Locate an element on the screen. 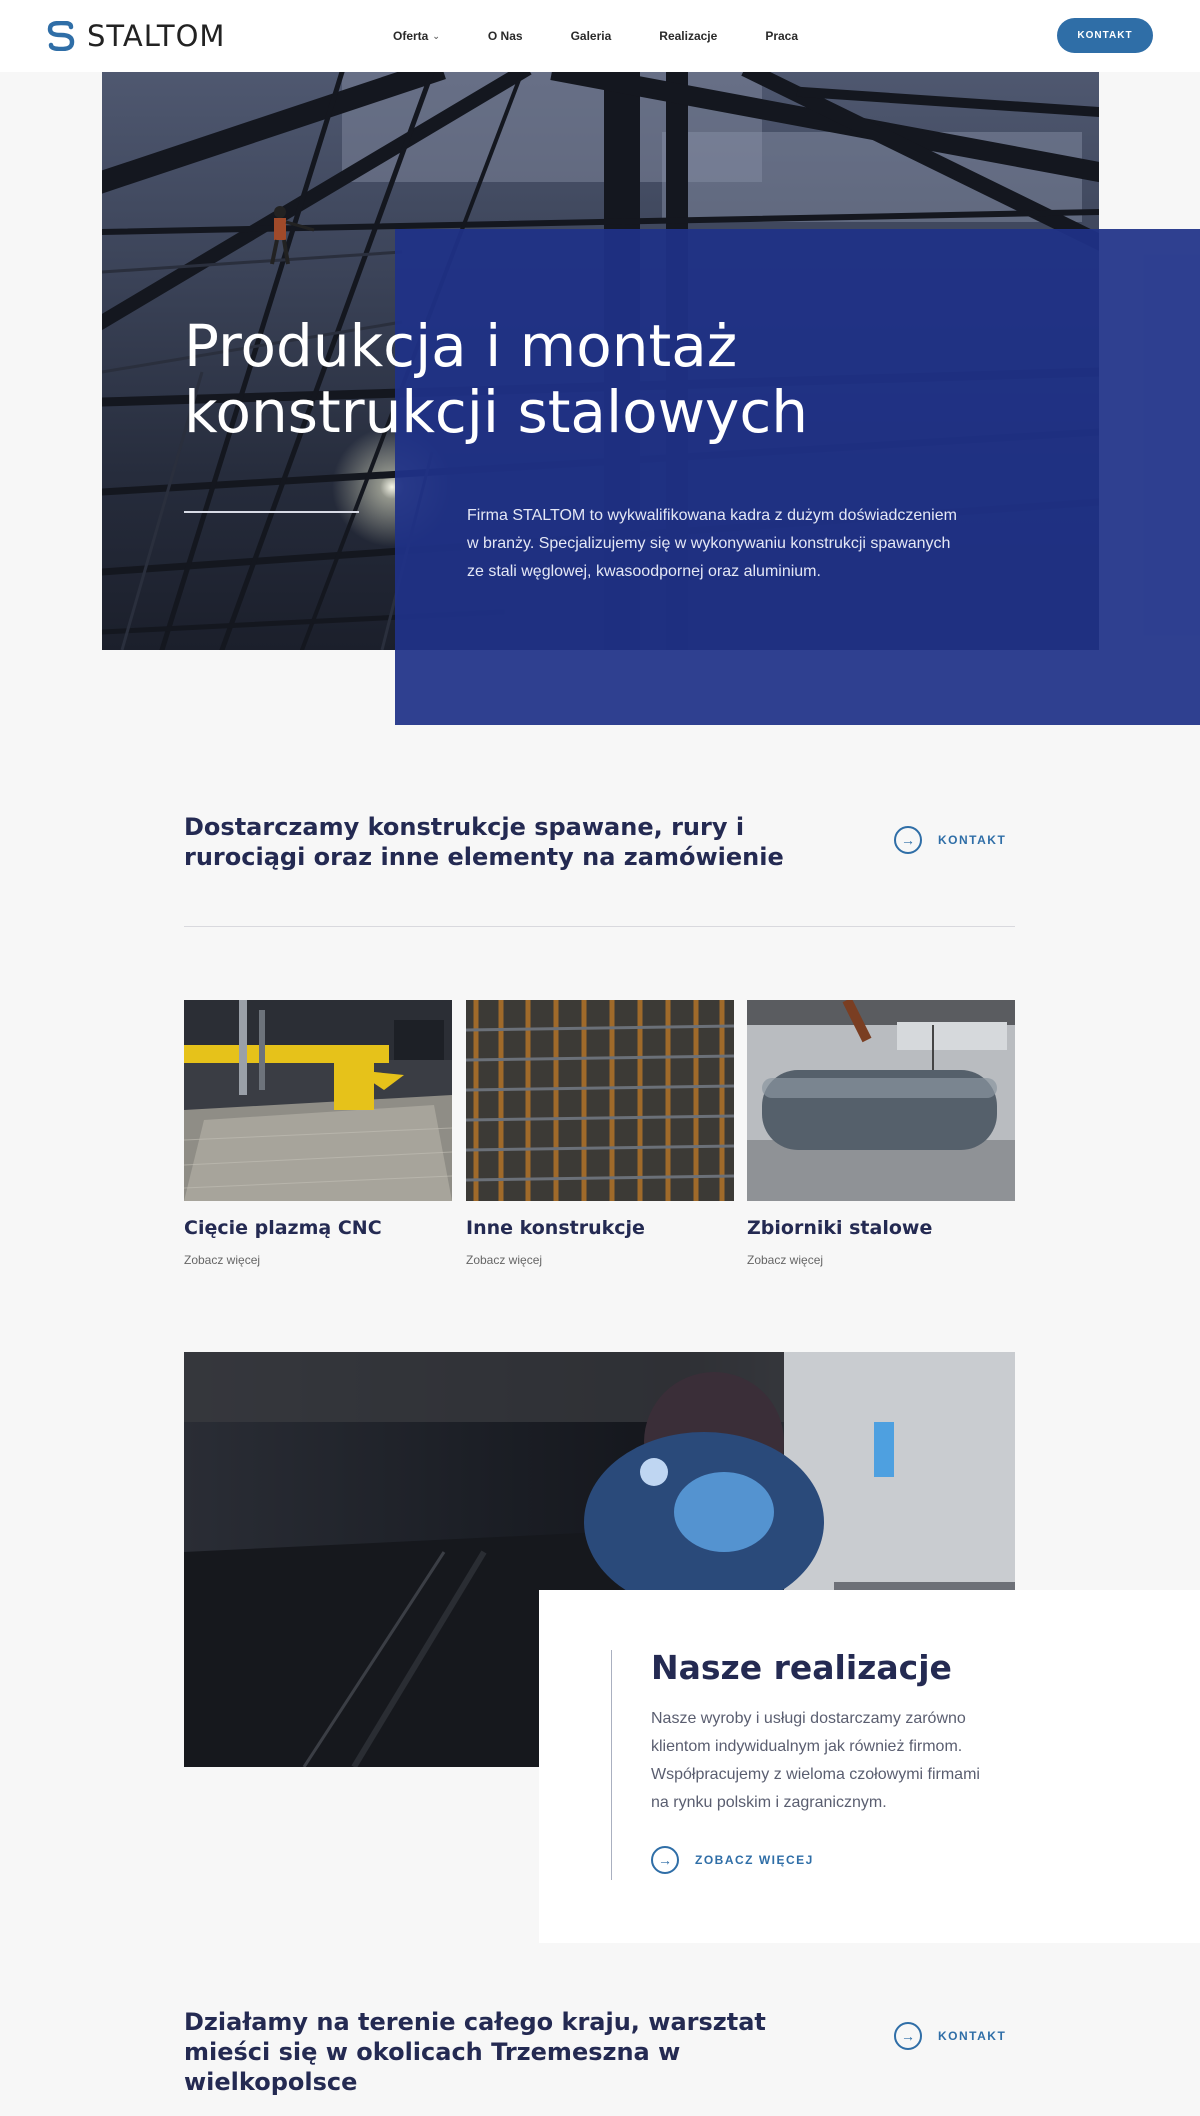 The height and width of the screenshot is (2116, 1200). nav-item-galeria: Galeria is located at coordinates (591, 36).